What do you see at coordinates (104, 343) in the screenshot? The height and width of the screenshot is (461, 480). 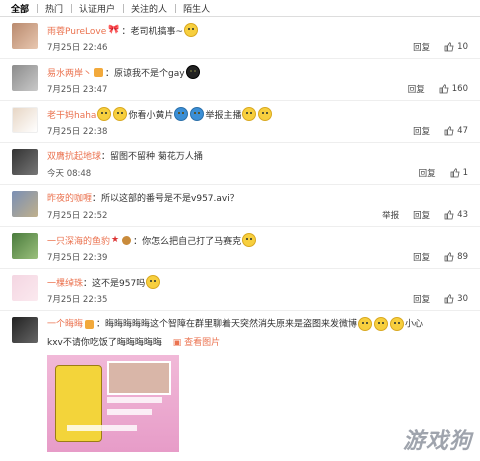 I see `comment-text: kxv不请你吃饭了晦晦晦晦晦` at bounding box center [104, 343].